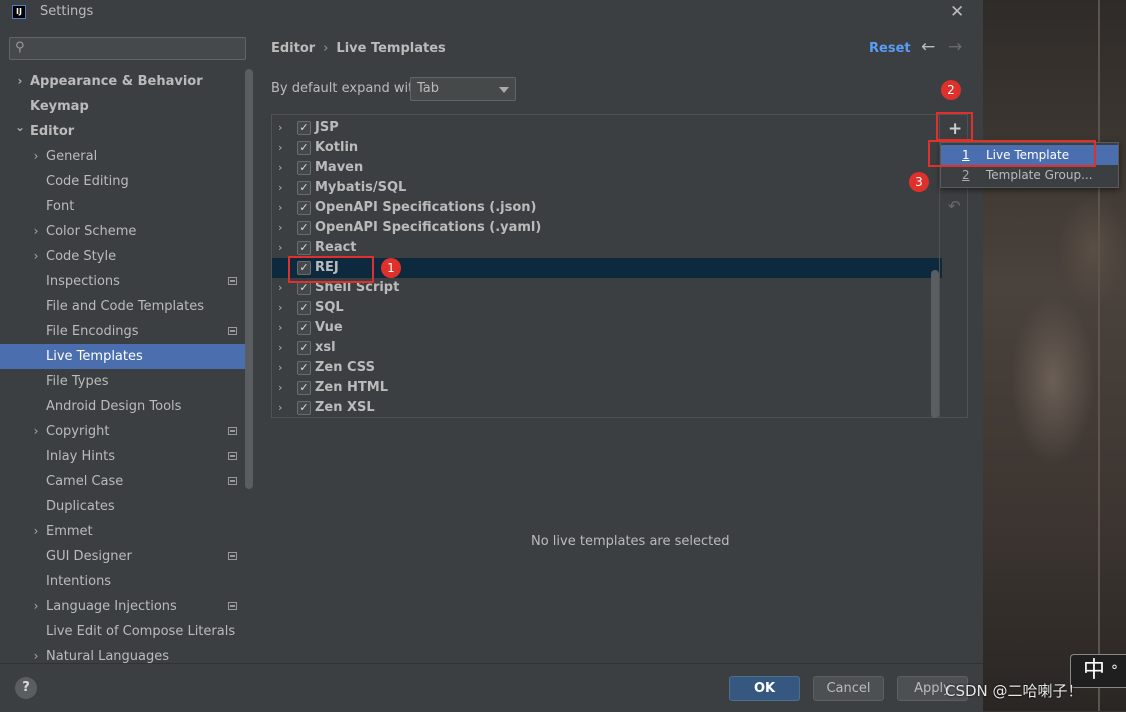 Image resolution: width=1126 pixels, height=712 pixels. Describe the element at coordinates (848, 688) in the screenshot. I see `cancel-button: Cancel` at that location.